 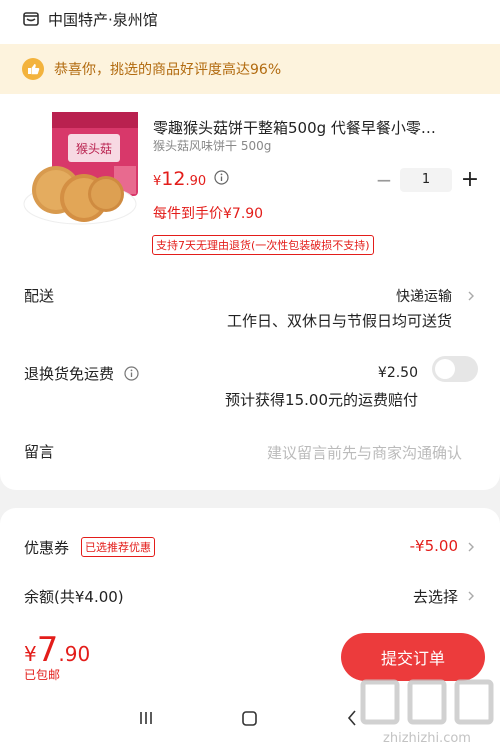 I want to click on svg-text: zhizhizhi.com, so click(x=427, y=738).